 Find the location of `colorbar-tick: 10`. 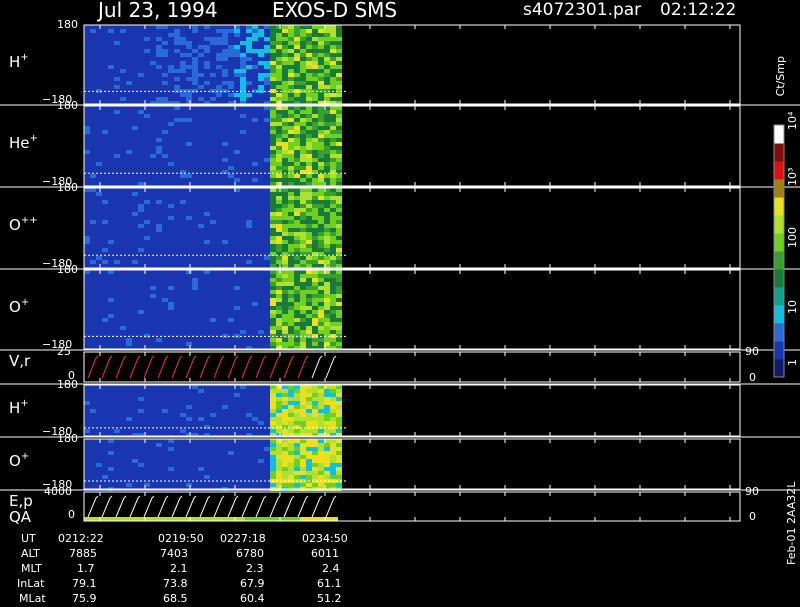

colorbar-tick: 10 is located at coordinates (792, 307).